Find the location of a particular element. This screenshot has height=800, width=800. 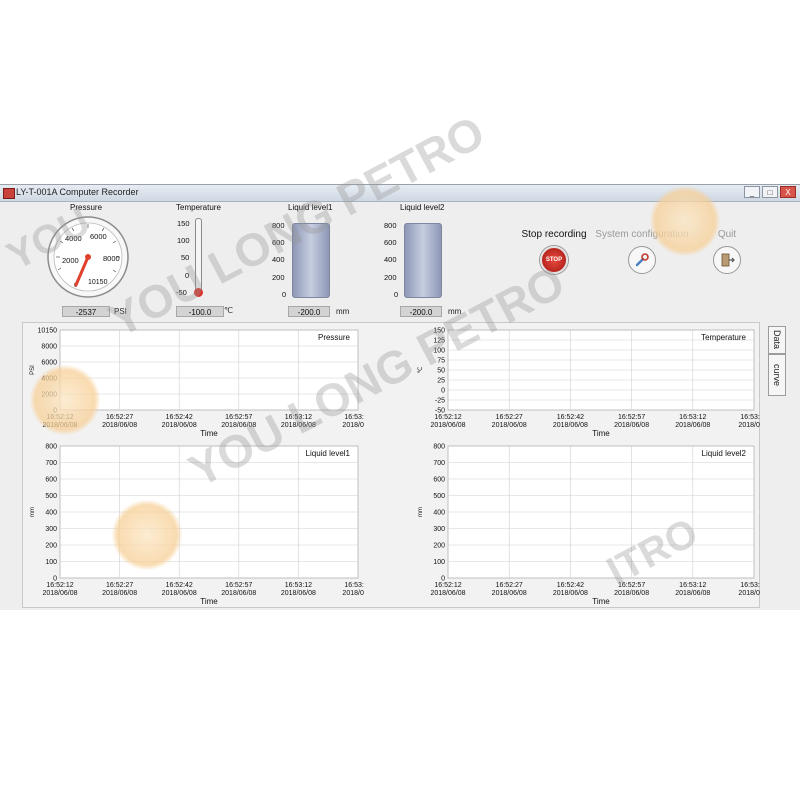

liquid2-unit: mm is located at coordinates (455, 311).